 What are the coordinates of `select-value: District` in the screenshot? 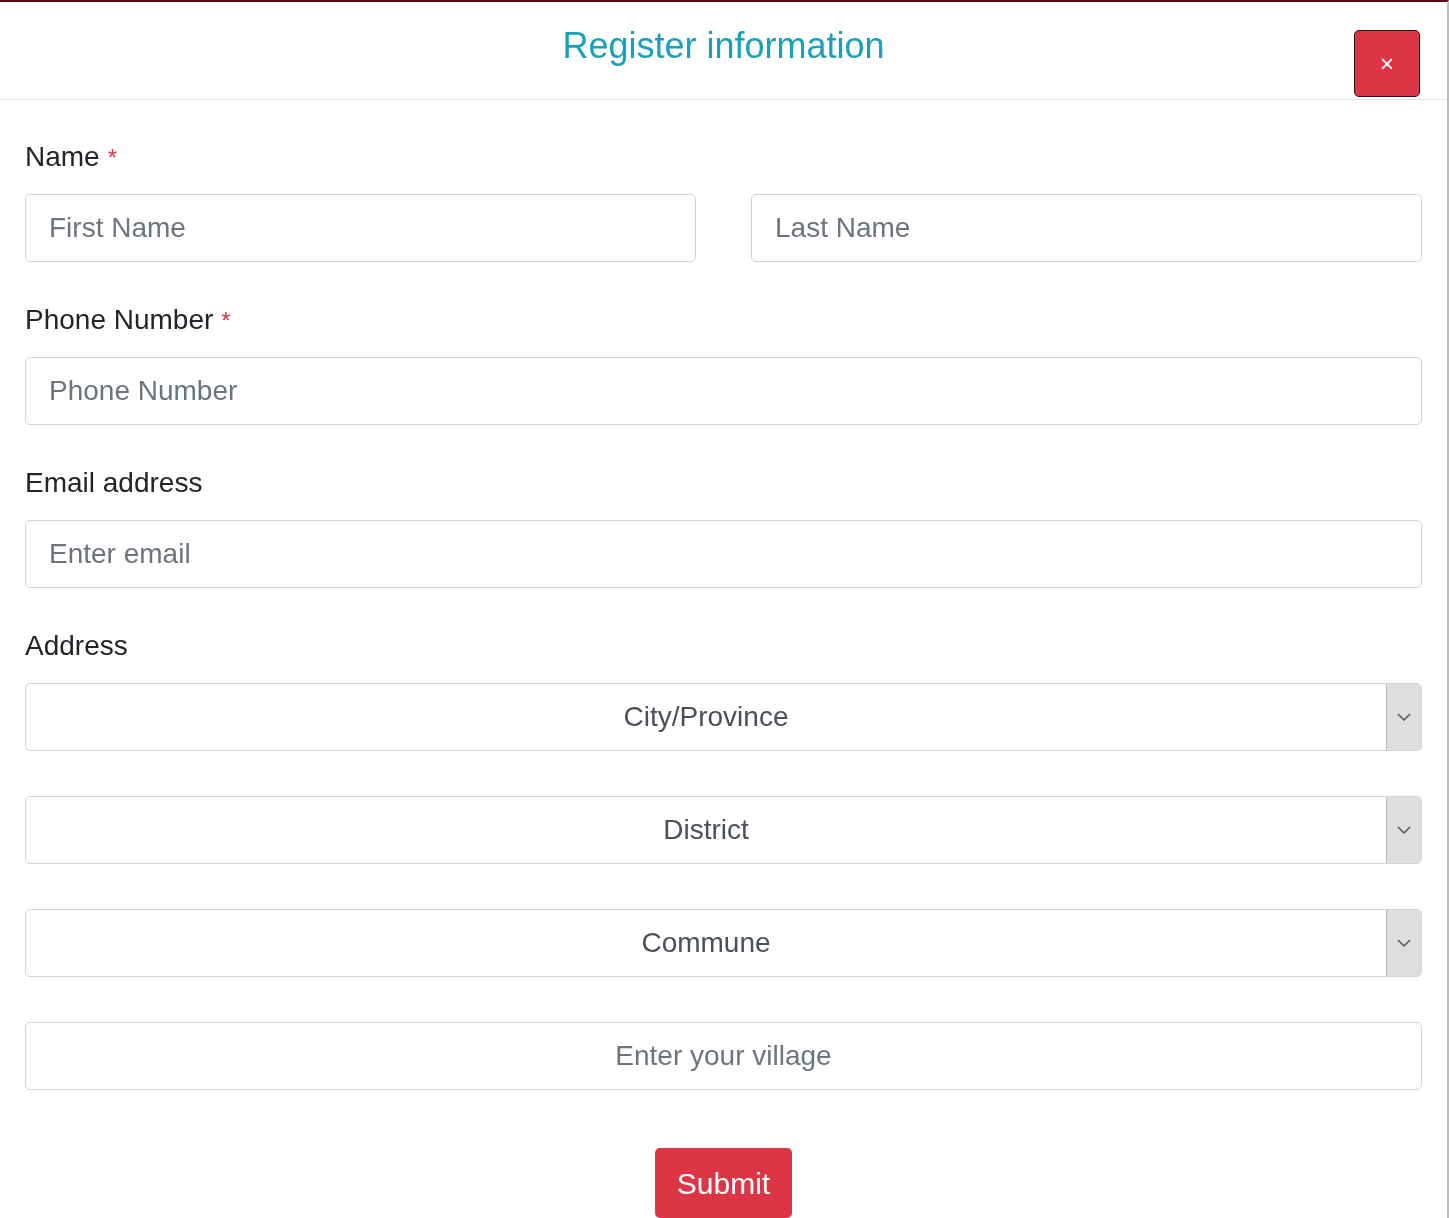 It's located at (706, 830).